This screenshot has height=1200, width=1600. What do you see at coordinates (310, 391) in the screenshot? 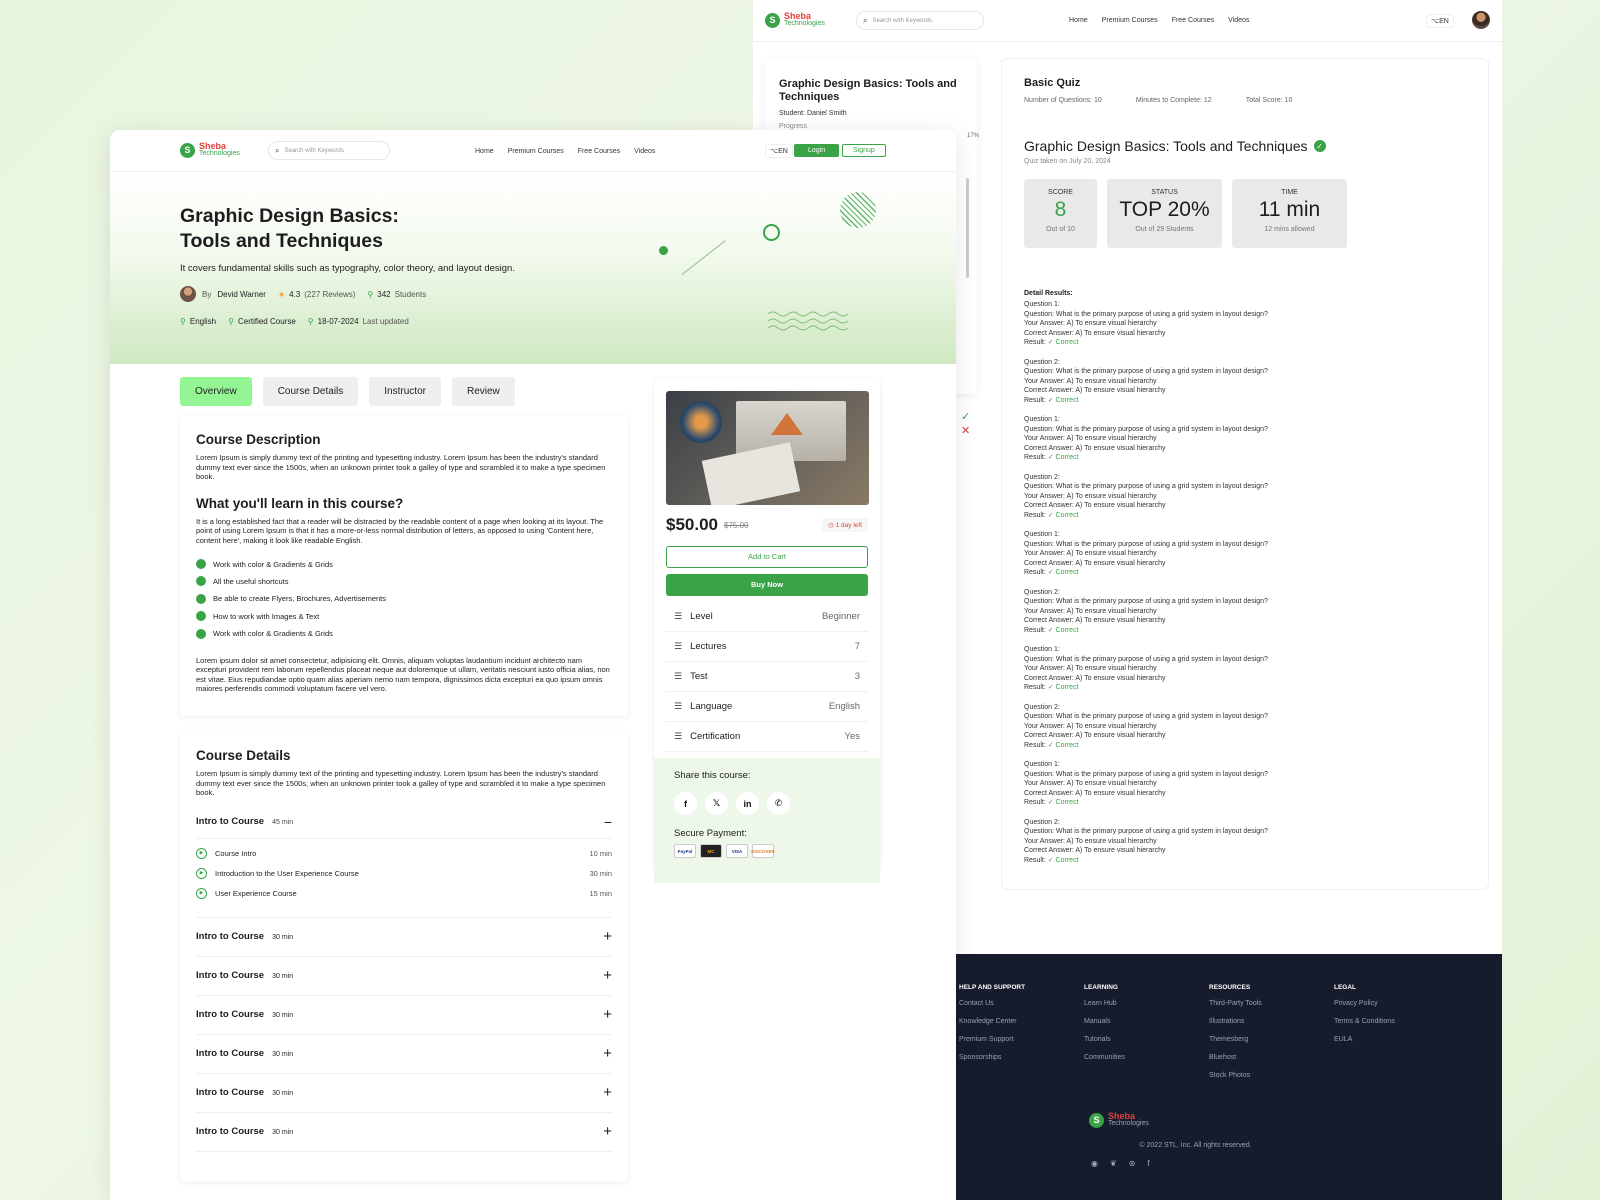
I see `tab-course-details: Course Details` at bounding box center [310, 391].